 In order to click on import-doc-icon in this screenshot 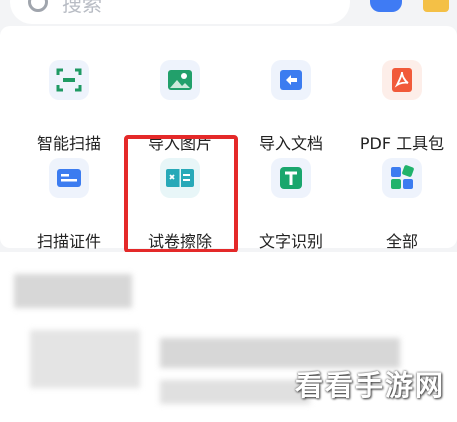, I will do `click(291, 80)`.